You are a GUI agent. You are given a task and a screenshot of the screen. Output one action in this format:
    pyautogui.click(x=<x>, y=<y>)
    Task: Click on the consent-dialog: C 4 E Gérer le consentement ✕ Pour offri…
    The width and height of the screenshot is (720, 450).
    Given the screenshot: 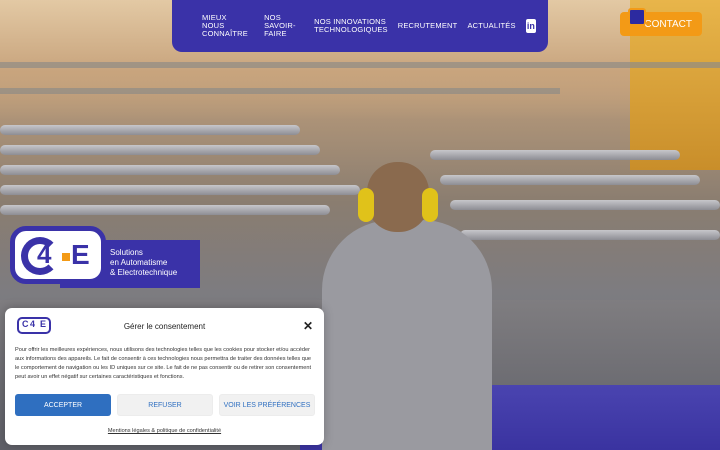 What is the action you would take?
    pyautogui.click(x=164, y=376)
    